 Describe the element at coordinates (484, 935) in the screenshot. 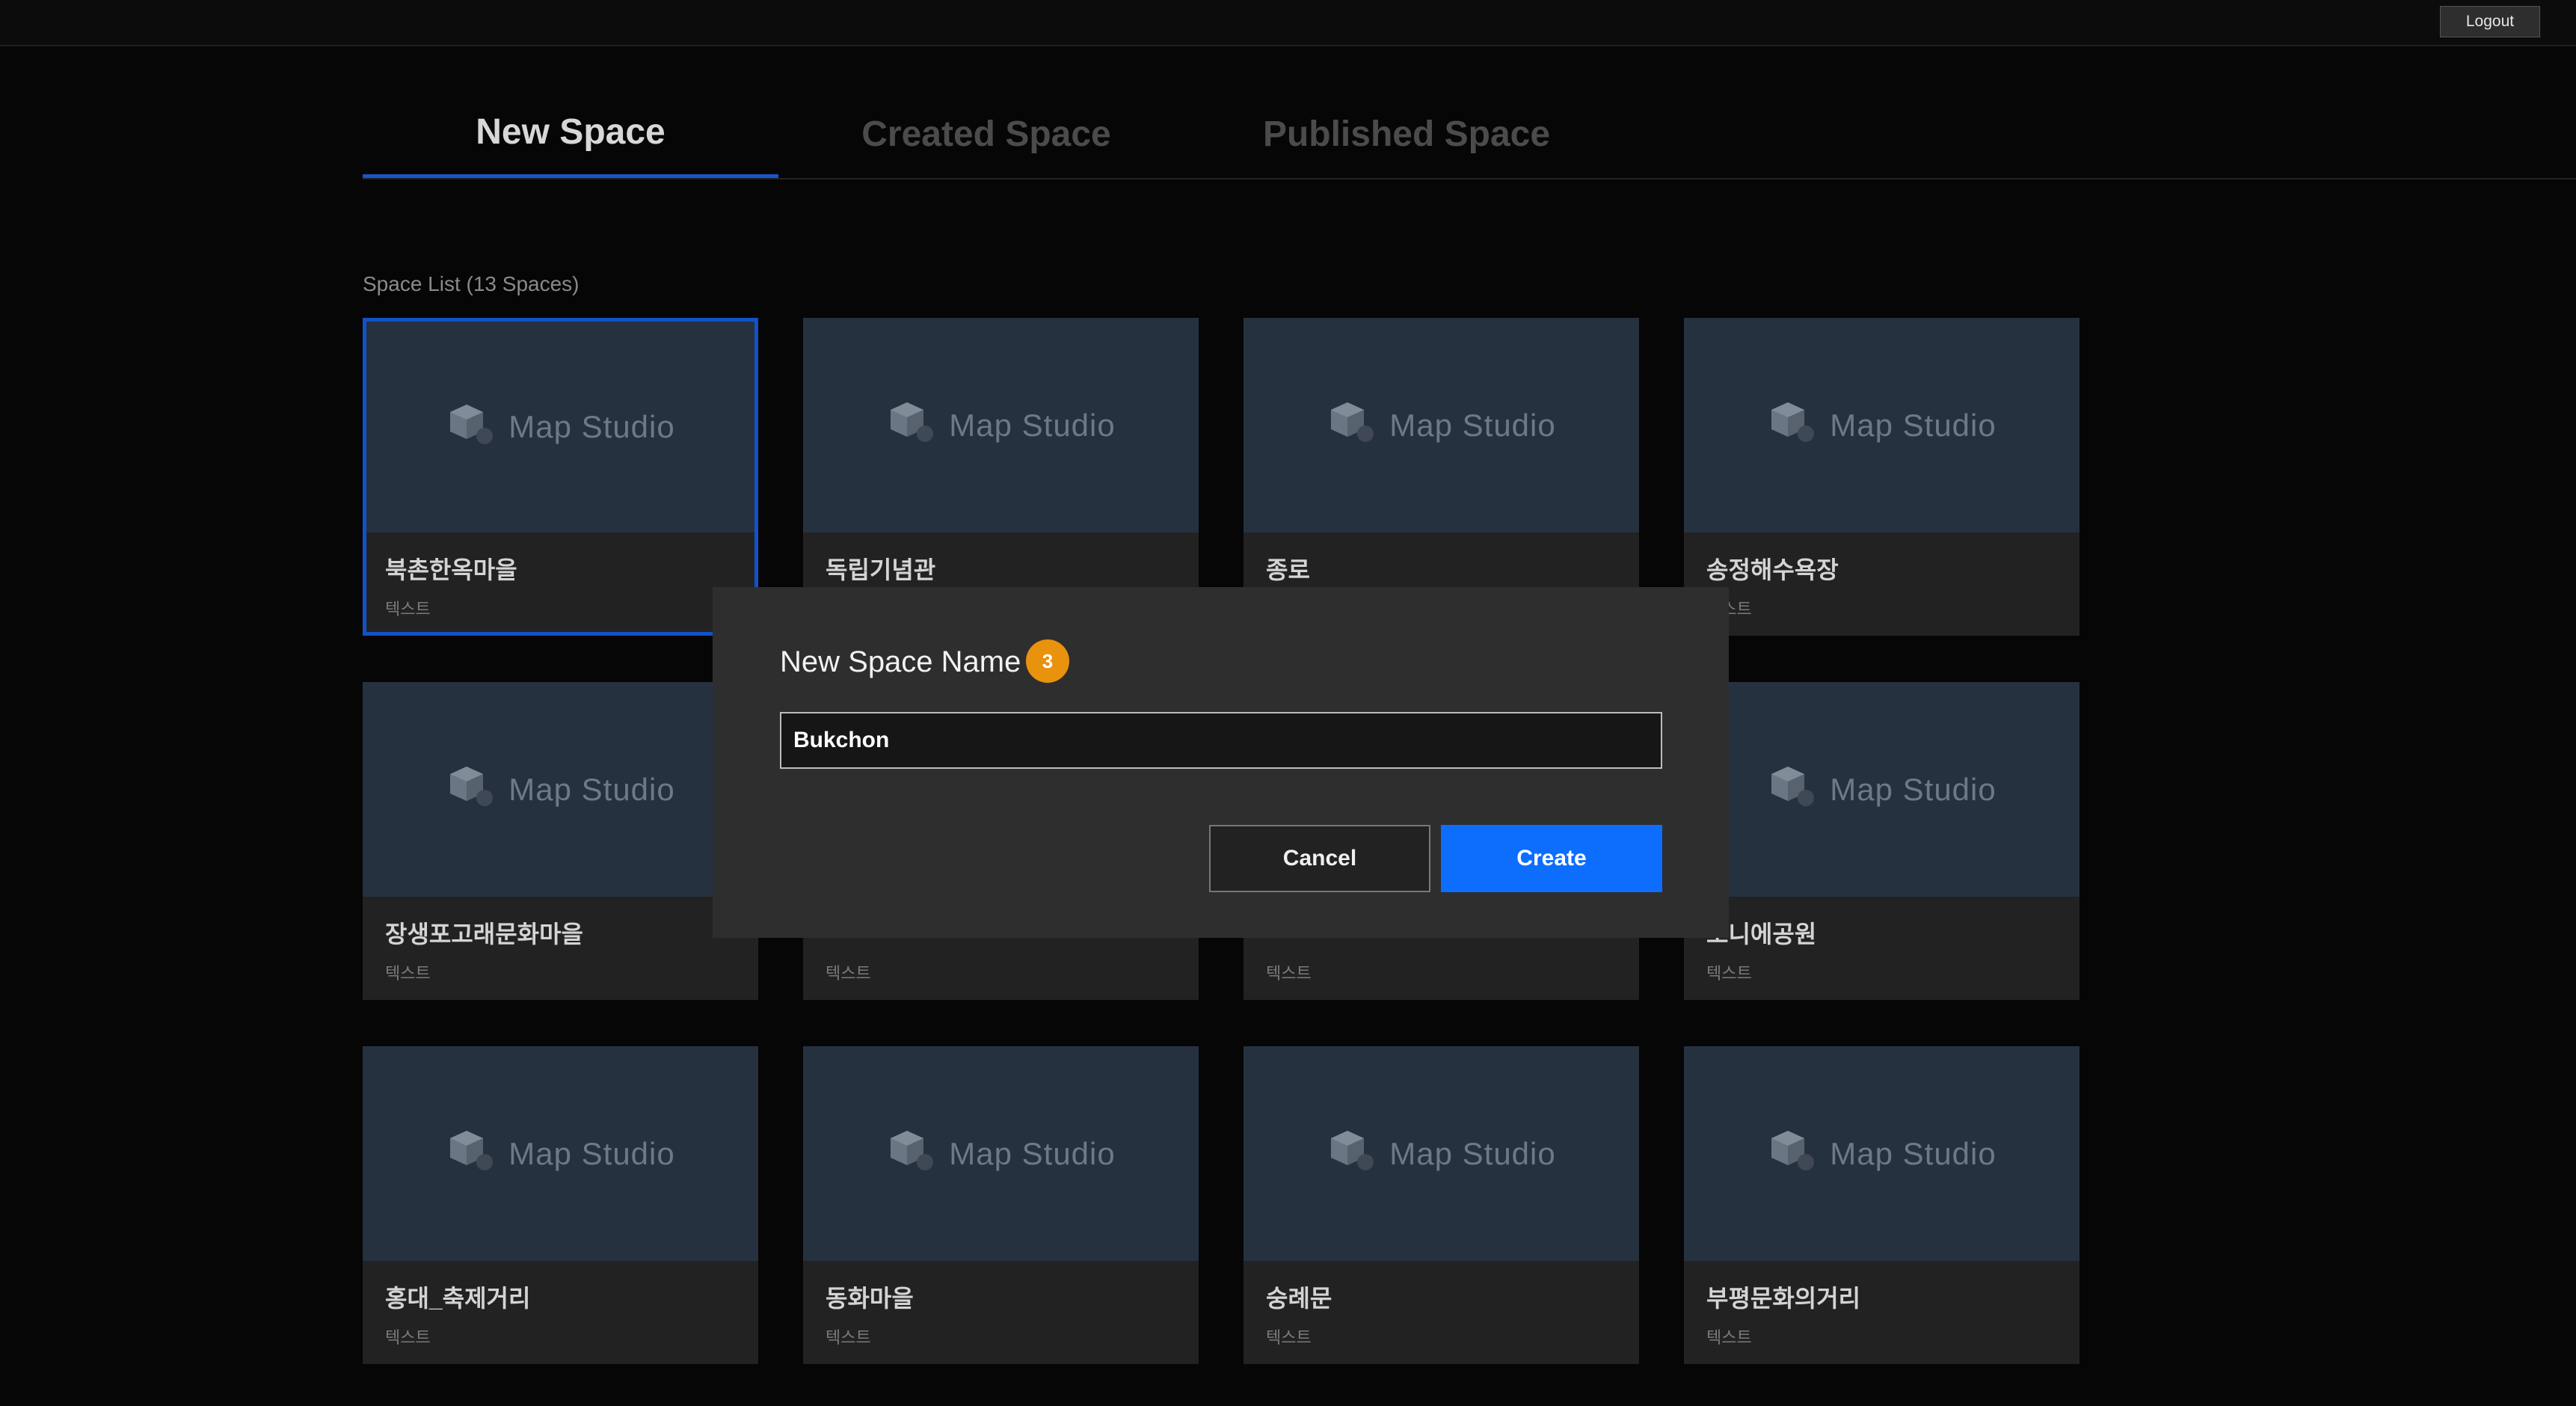

I see `card-name: 장생포고래문화마을` at that location.